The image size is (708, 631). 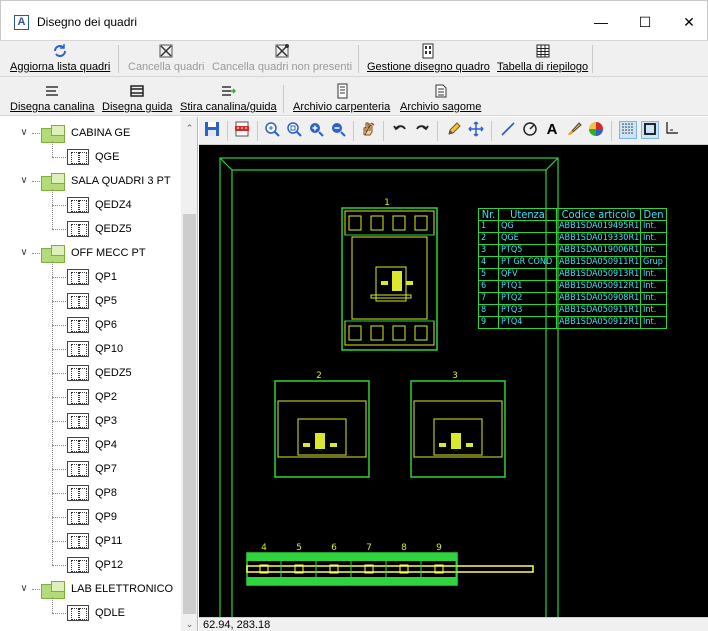 What do you see at coordinates (93, 253) in the screenshot?
I see `tree-group: OFF MECC PT` at bounding box center [93, 253].